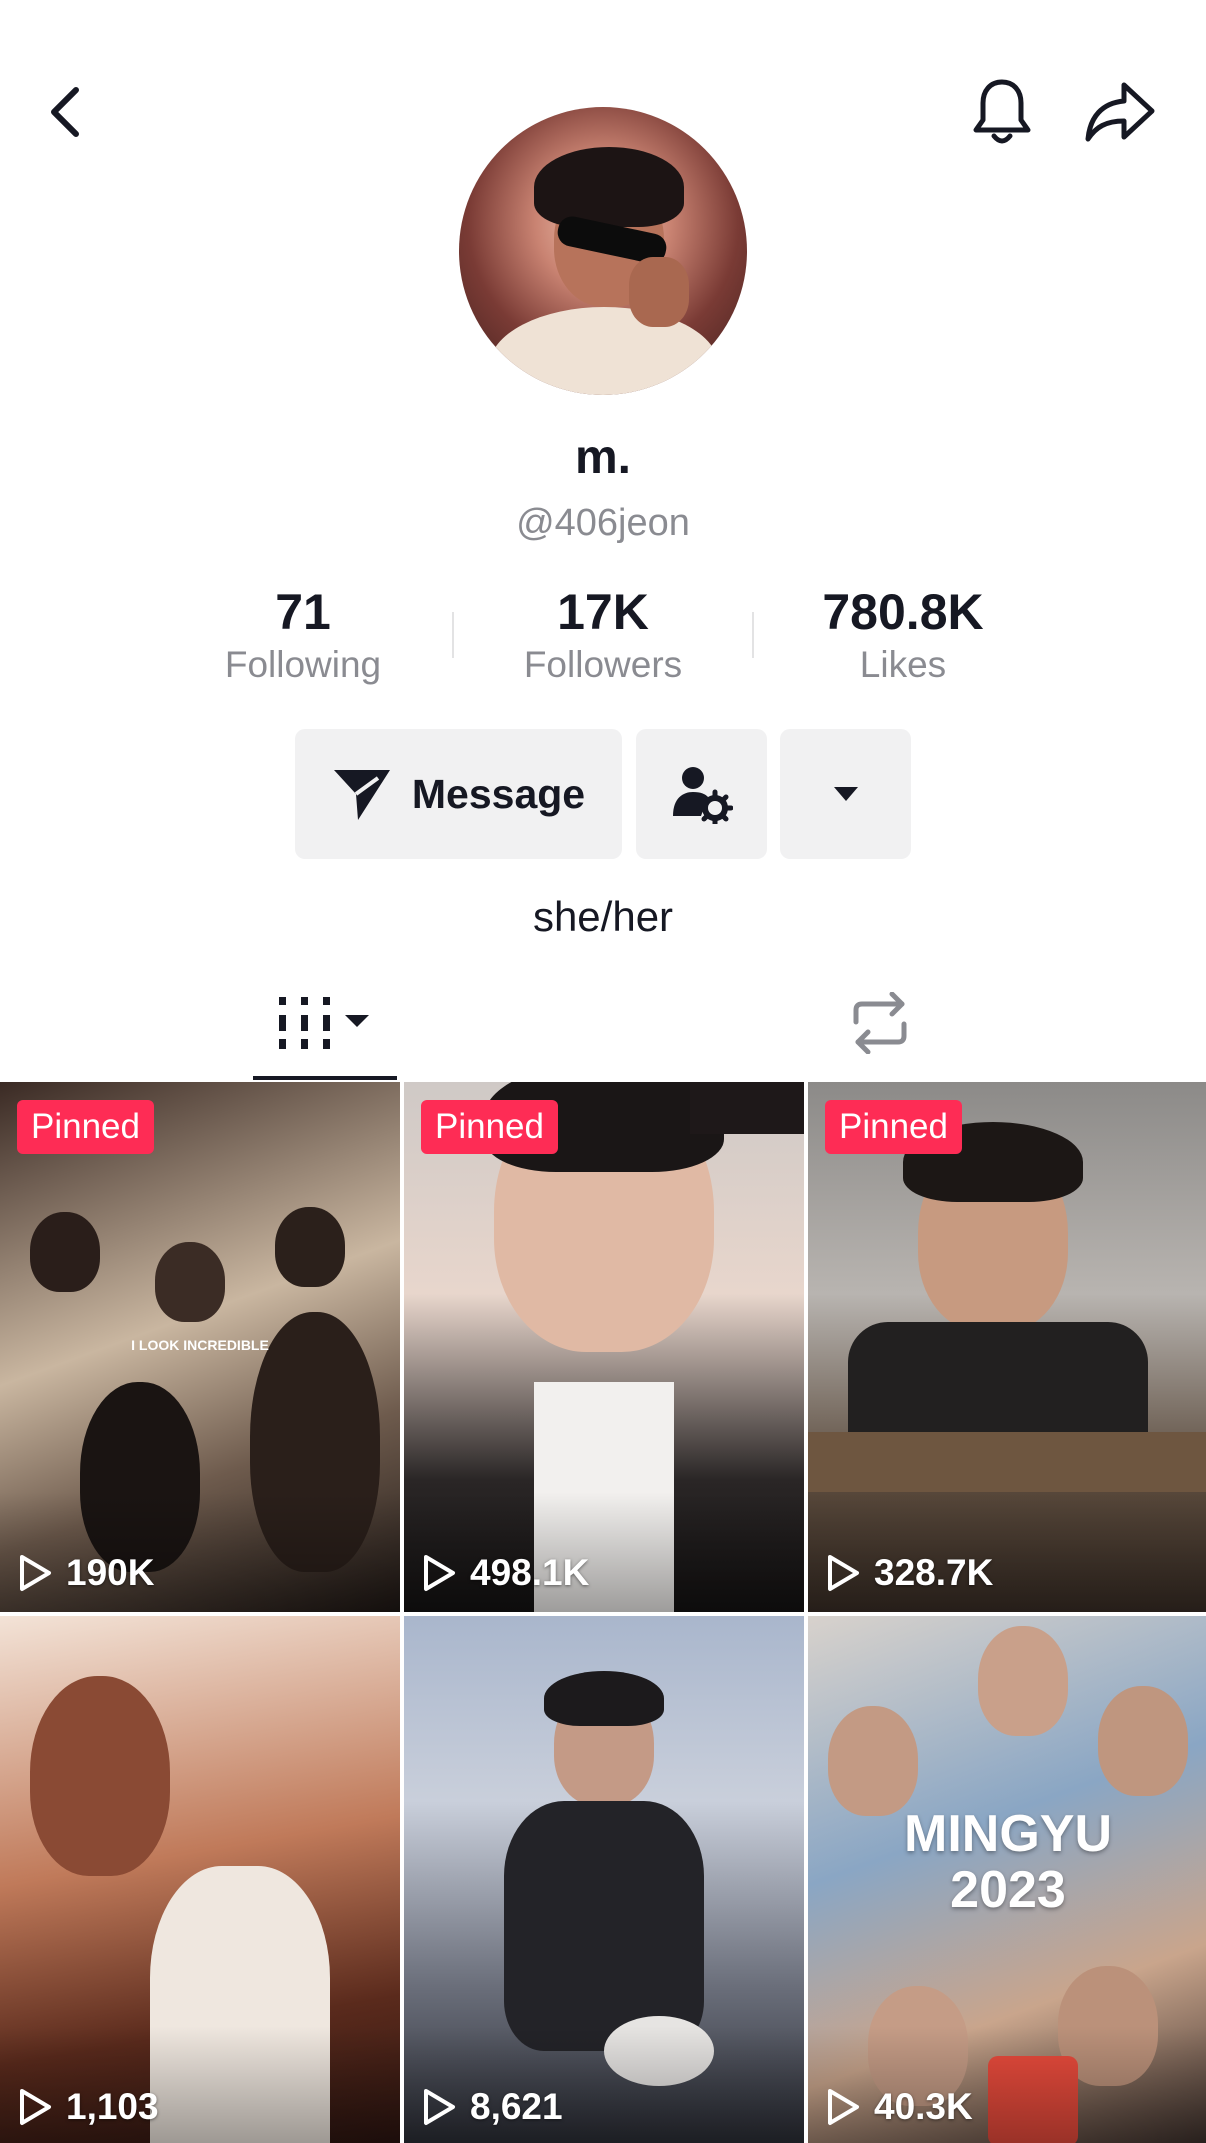  Describe the element at coordinates (609, 187) in the screenshot. I see `avatar-hair` at that location.